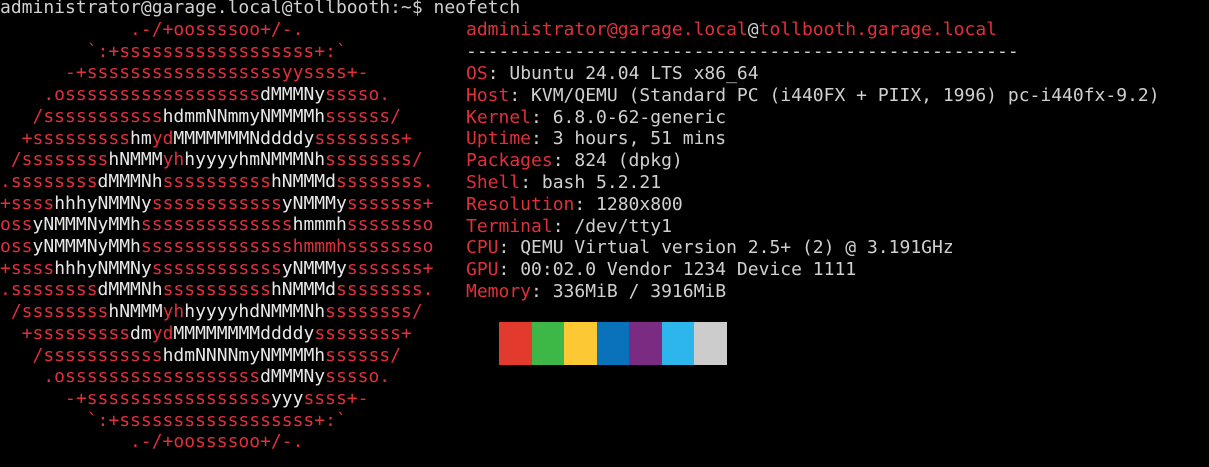 The image size is (1209, 467). What do you see at coordinates (482, 270) in the screenshot?
I see `info-field-key: GPU` at bounding box center [482, 270].